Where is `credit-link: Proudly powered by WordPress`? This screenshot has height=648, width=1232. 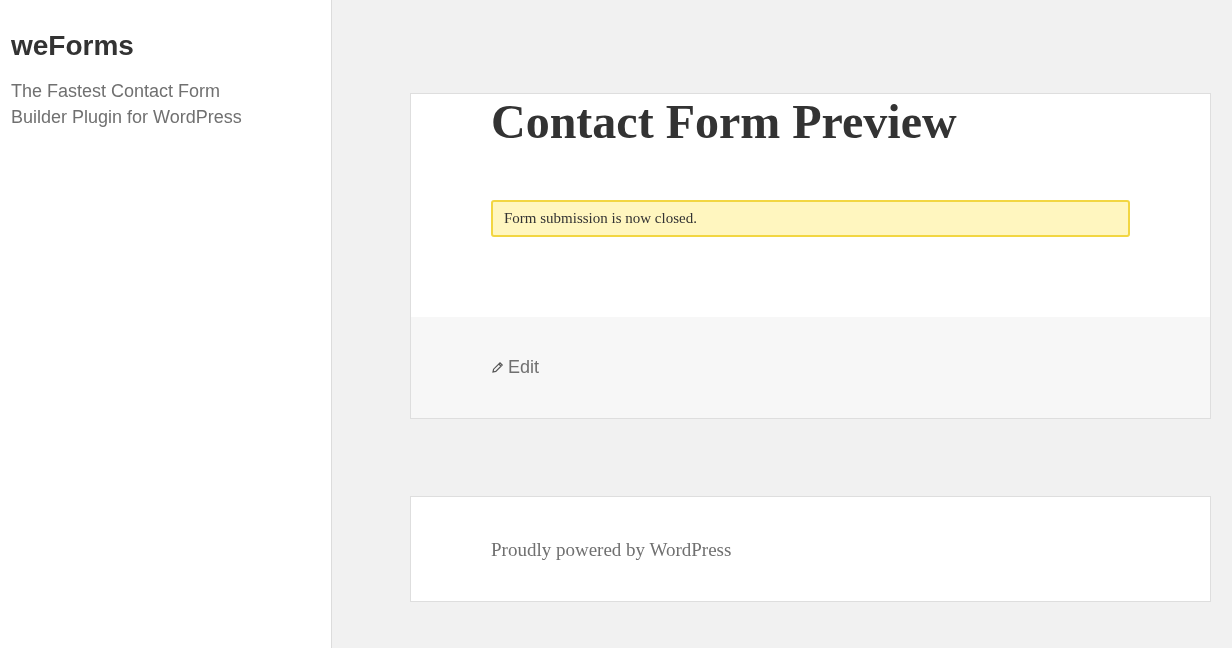
credit-link: Proudly powered by WordPress is located at coordinates (611, 549).